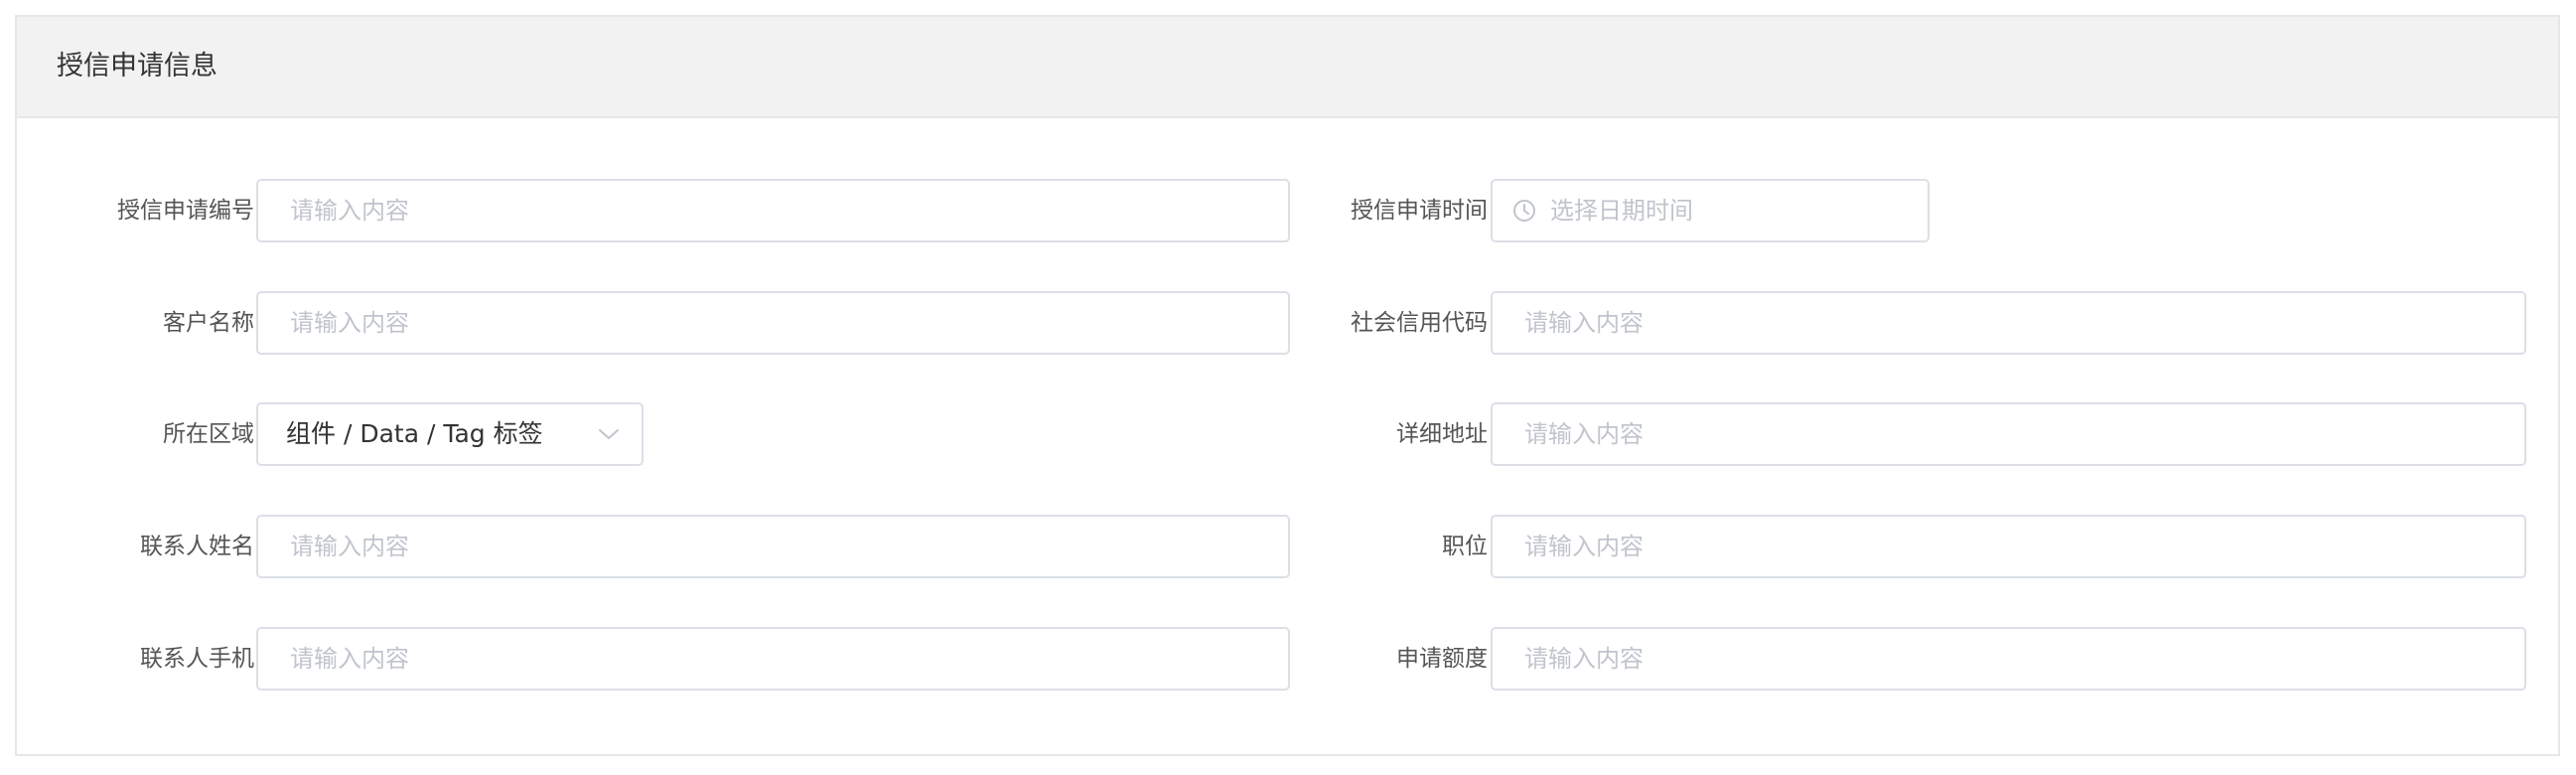  What do you see at coordinates (773, 659) in the screenshot?
I see `contact-phone-input: 请输入内容` at bounding box center [773, 659].